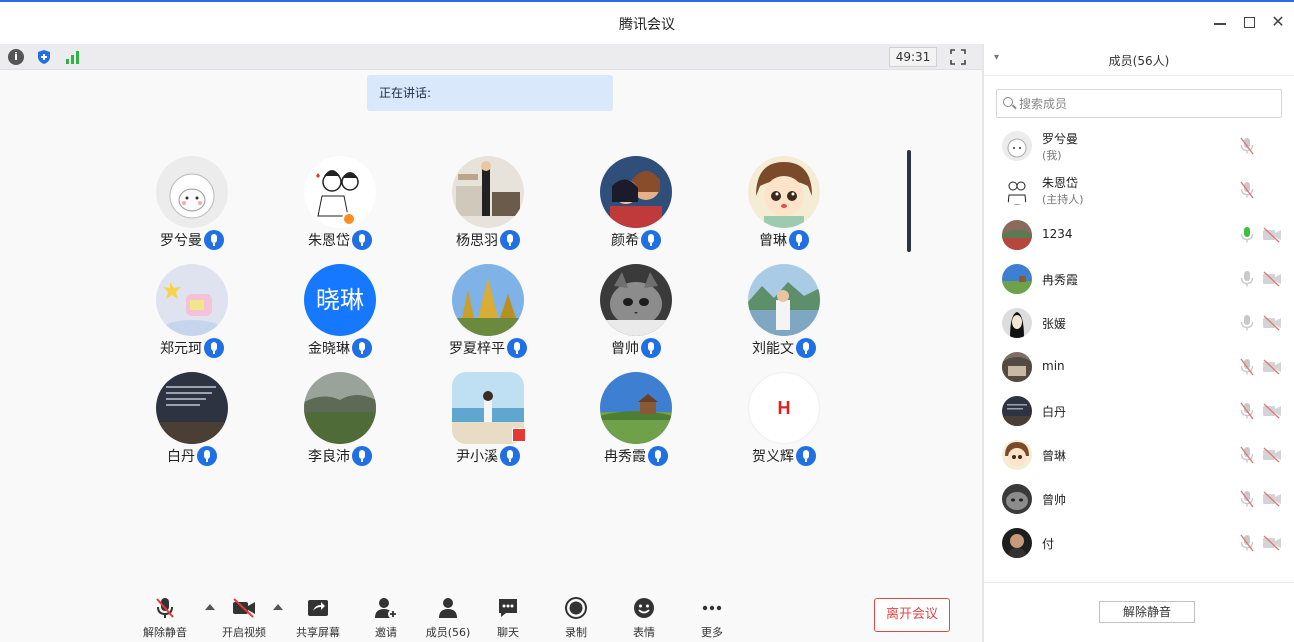 The width and height of the screenshot is (1294, 642). Describe the element at coordinates (72, 57) in the screenshot. I see `signal-icon` at that location.